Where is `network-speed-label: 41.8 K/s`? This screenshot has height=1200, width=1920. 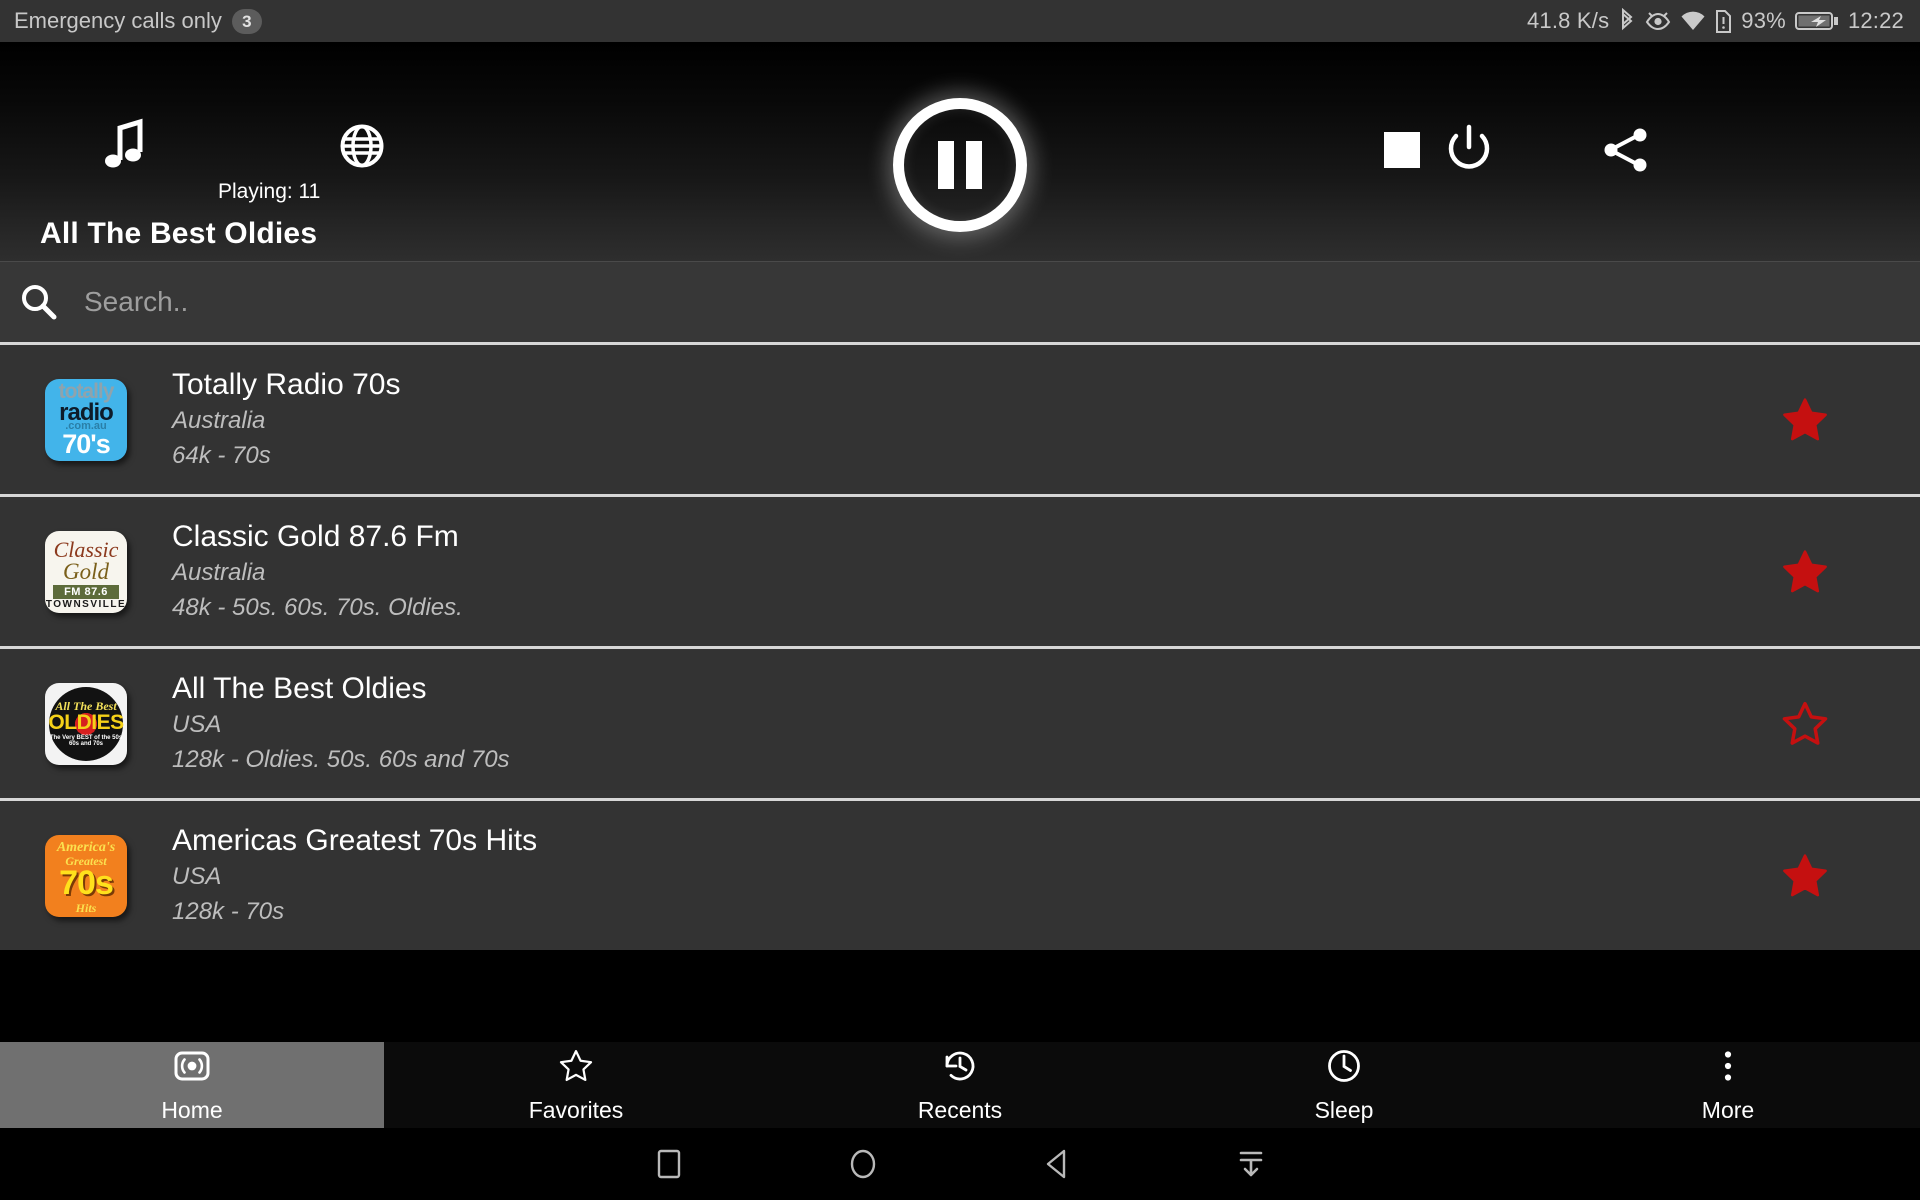
network-speed-label: 41.8 K/s is located at coordinates (1568, 20).